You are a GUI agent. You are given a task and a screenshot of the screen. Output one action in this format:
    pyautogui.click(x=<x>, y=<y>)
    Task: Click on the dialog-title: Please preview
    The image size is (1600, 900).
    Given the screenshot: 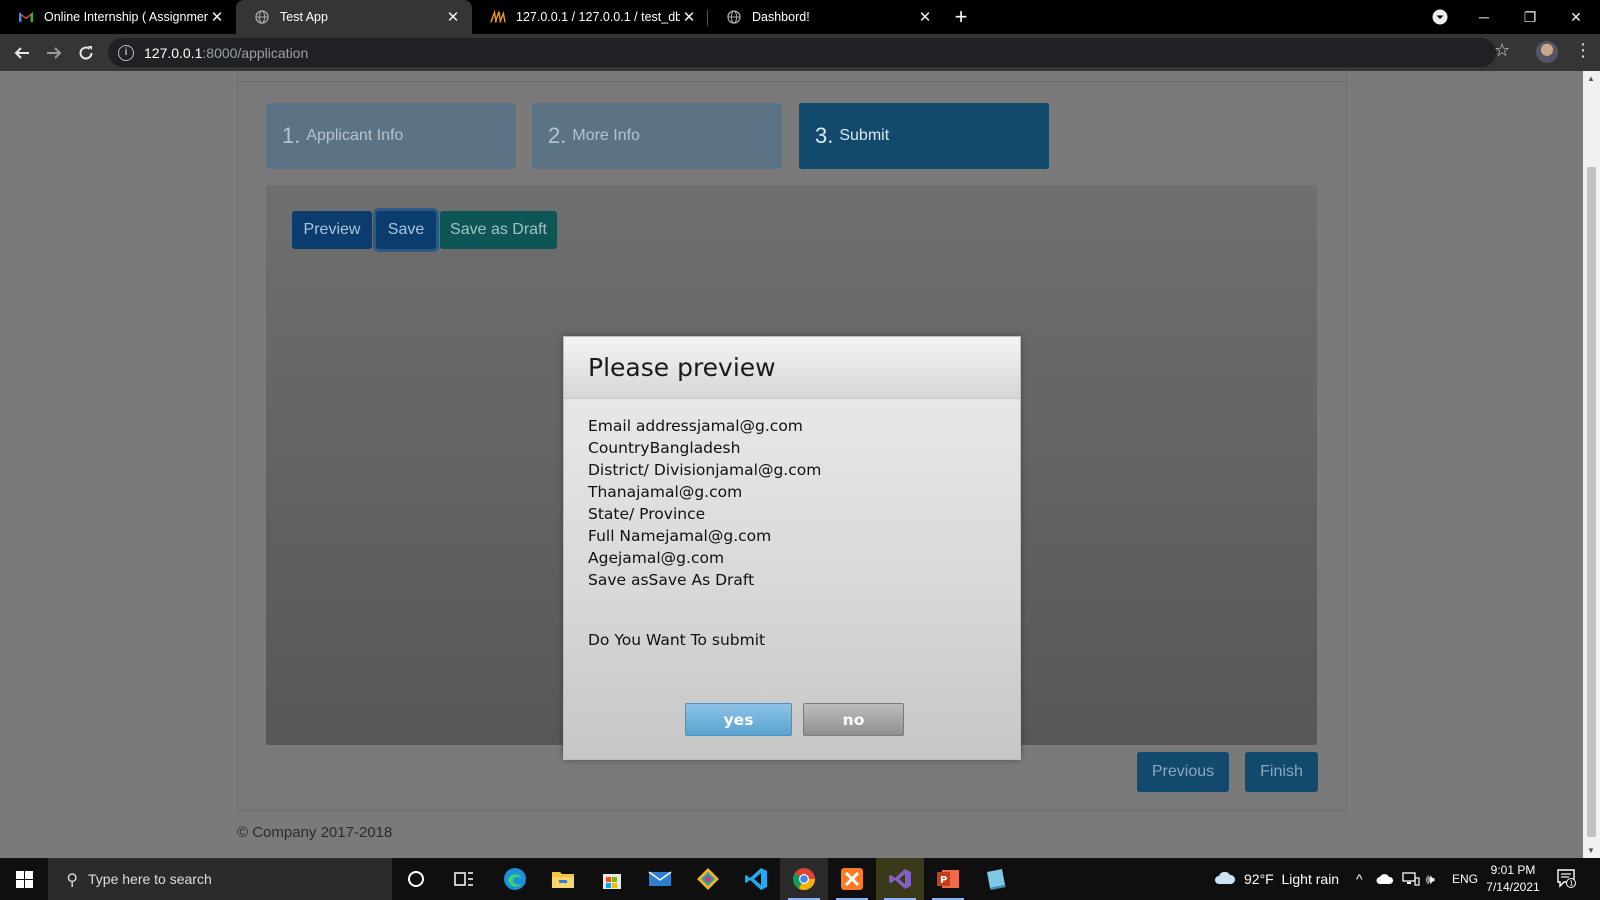 What is the action you would take?
    pyautogui.click(x=682, y=367)
    